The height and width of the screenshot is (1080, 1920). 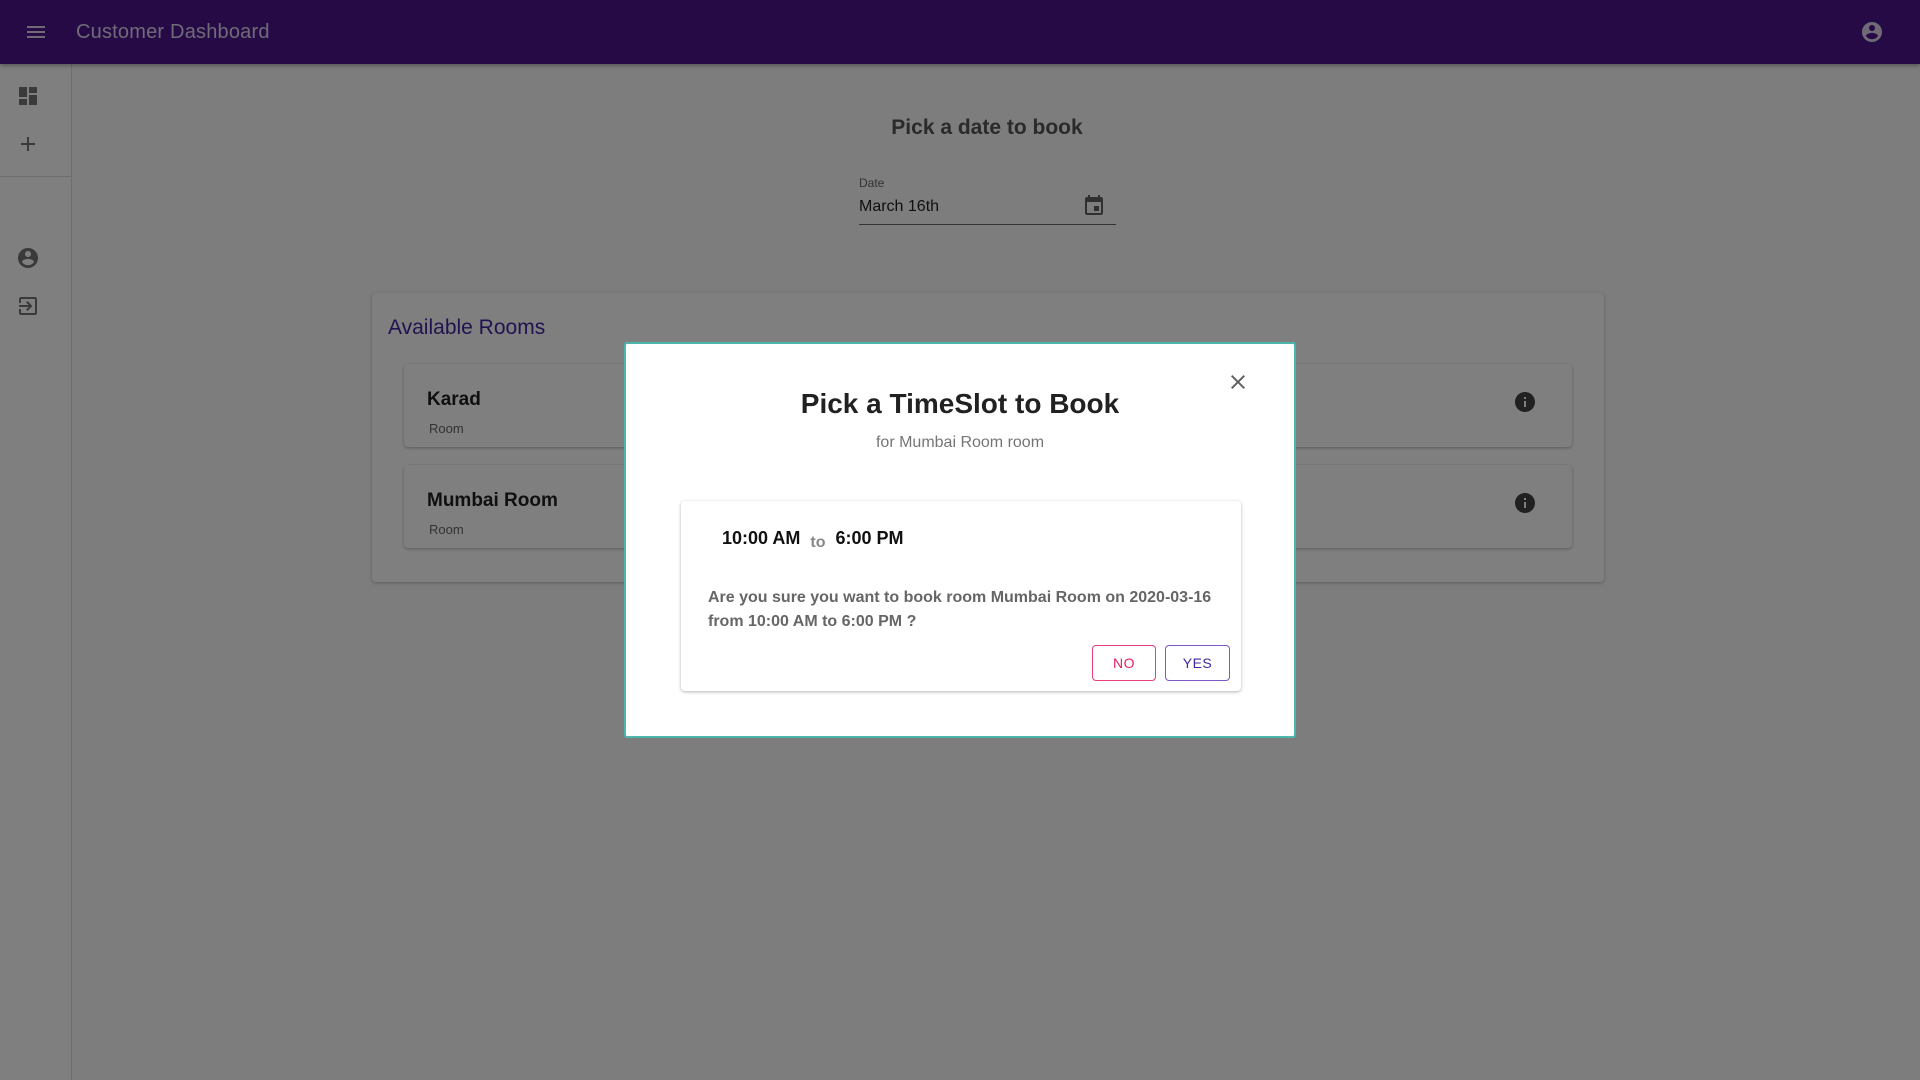 I want to click on slot-end-time: 6:00 PM, so click(x=869, y=538).